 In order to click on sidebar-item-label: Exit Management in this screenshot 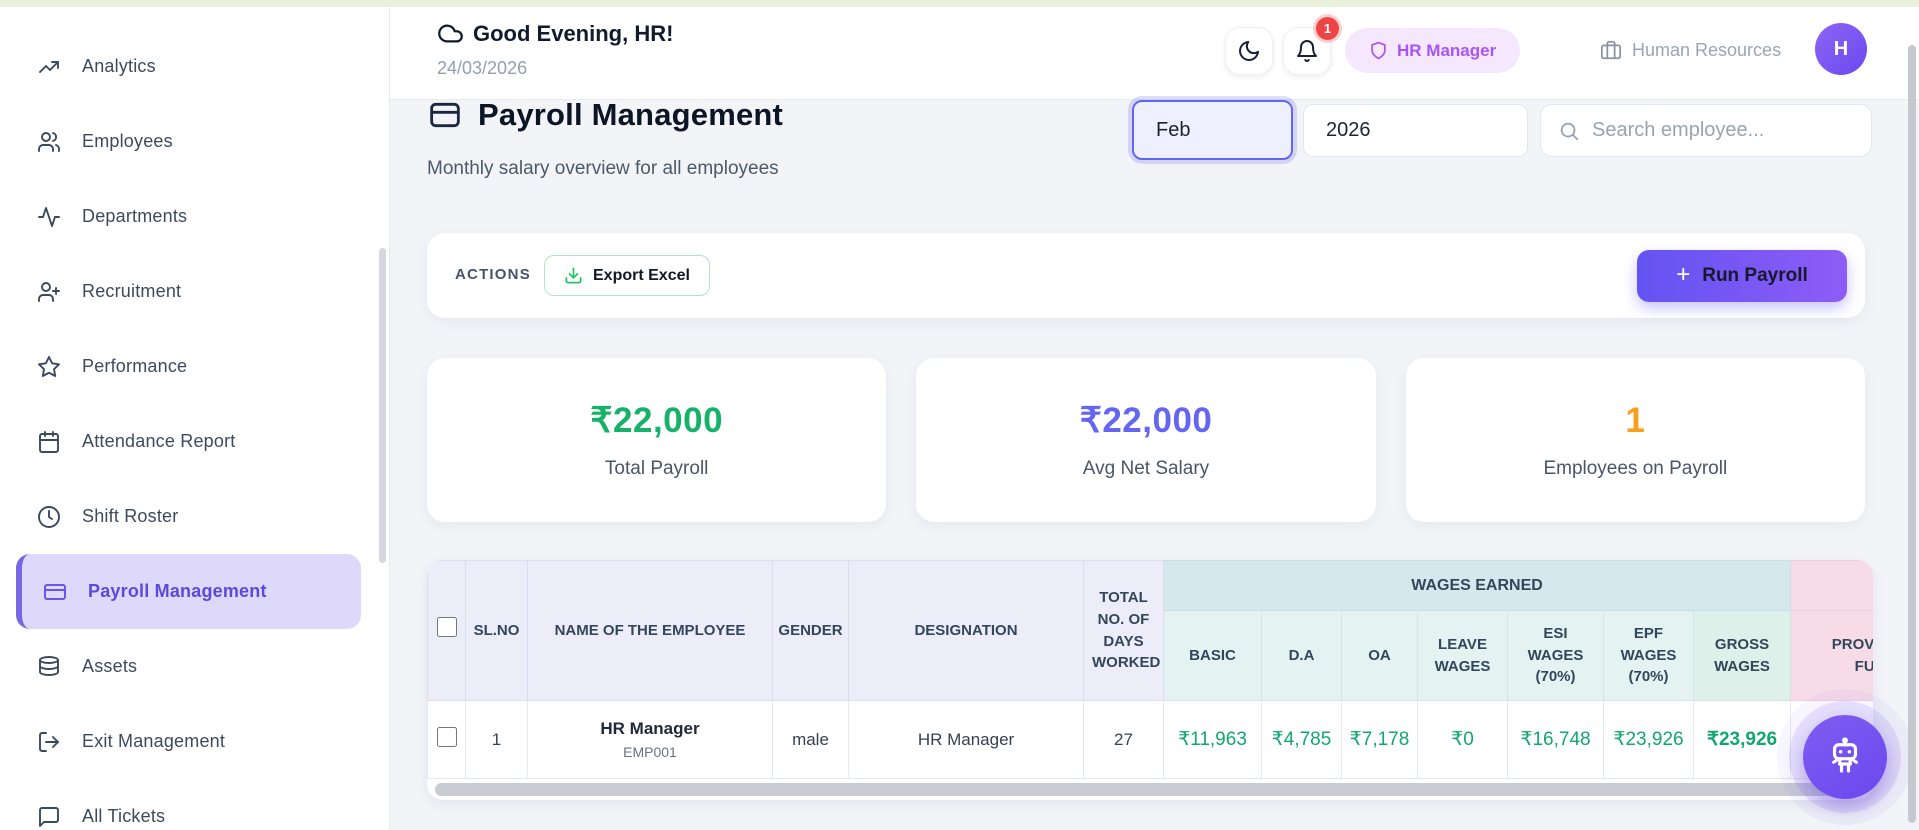, I will do `click(154, 741)`.